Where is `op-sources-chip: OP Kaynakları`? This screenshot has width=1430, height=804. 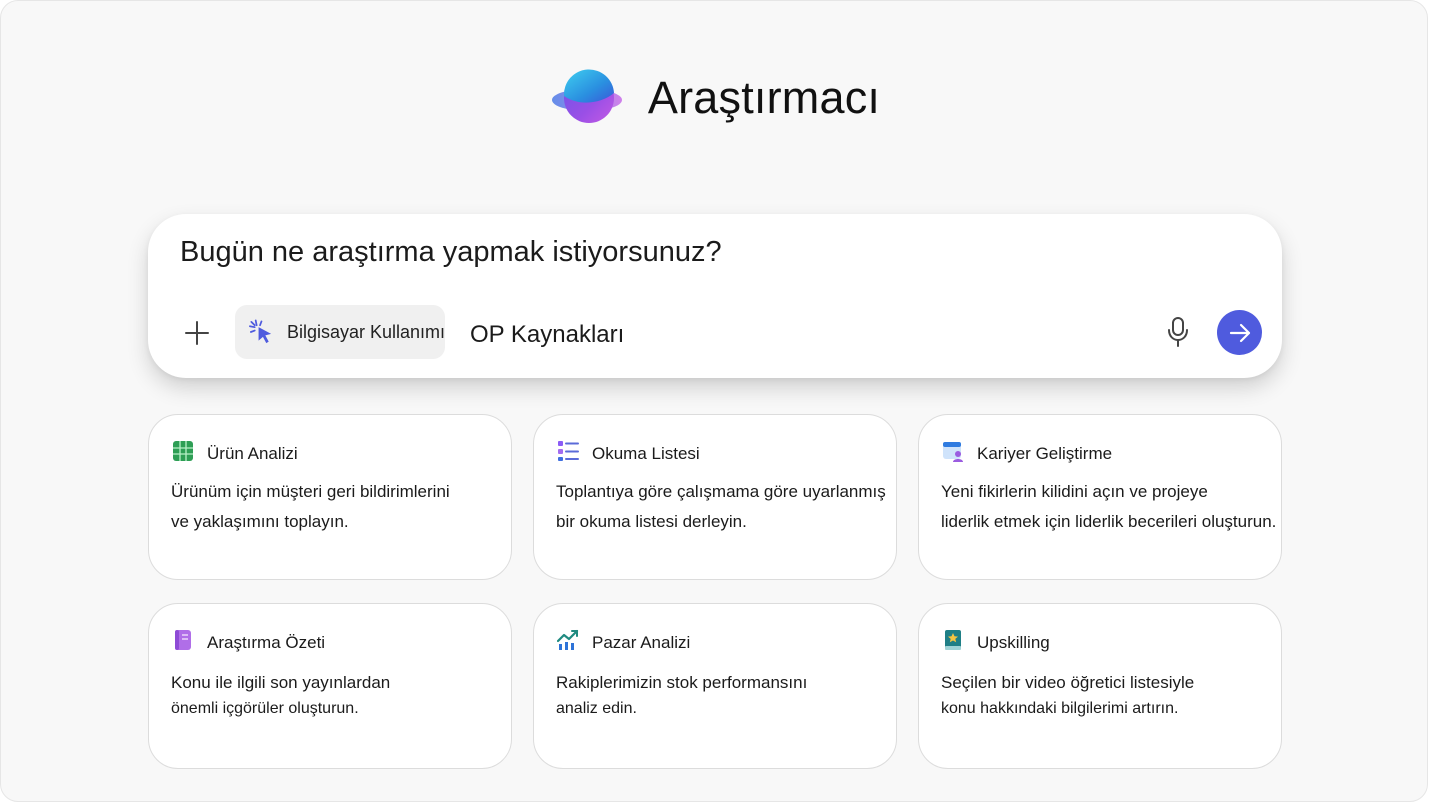 op-sources-chip: OP Kaynakları is located at coordinates (547, 335).